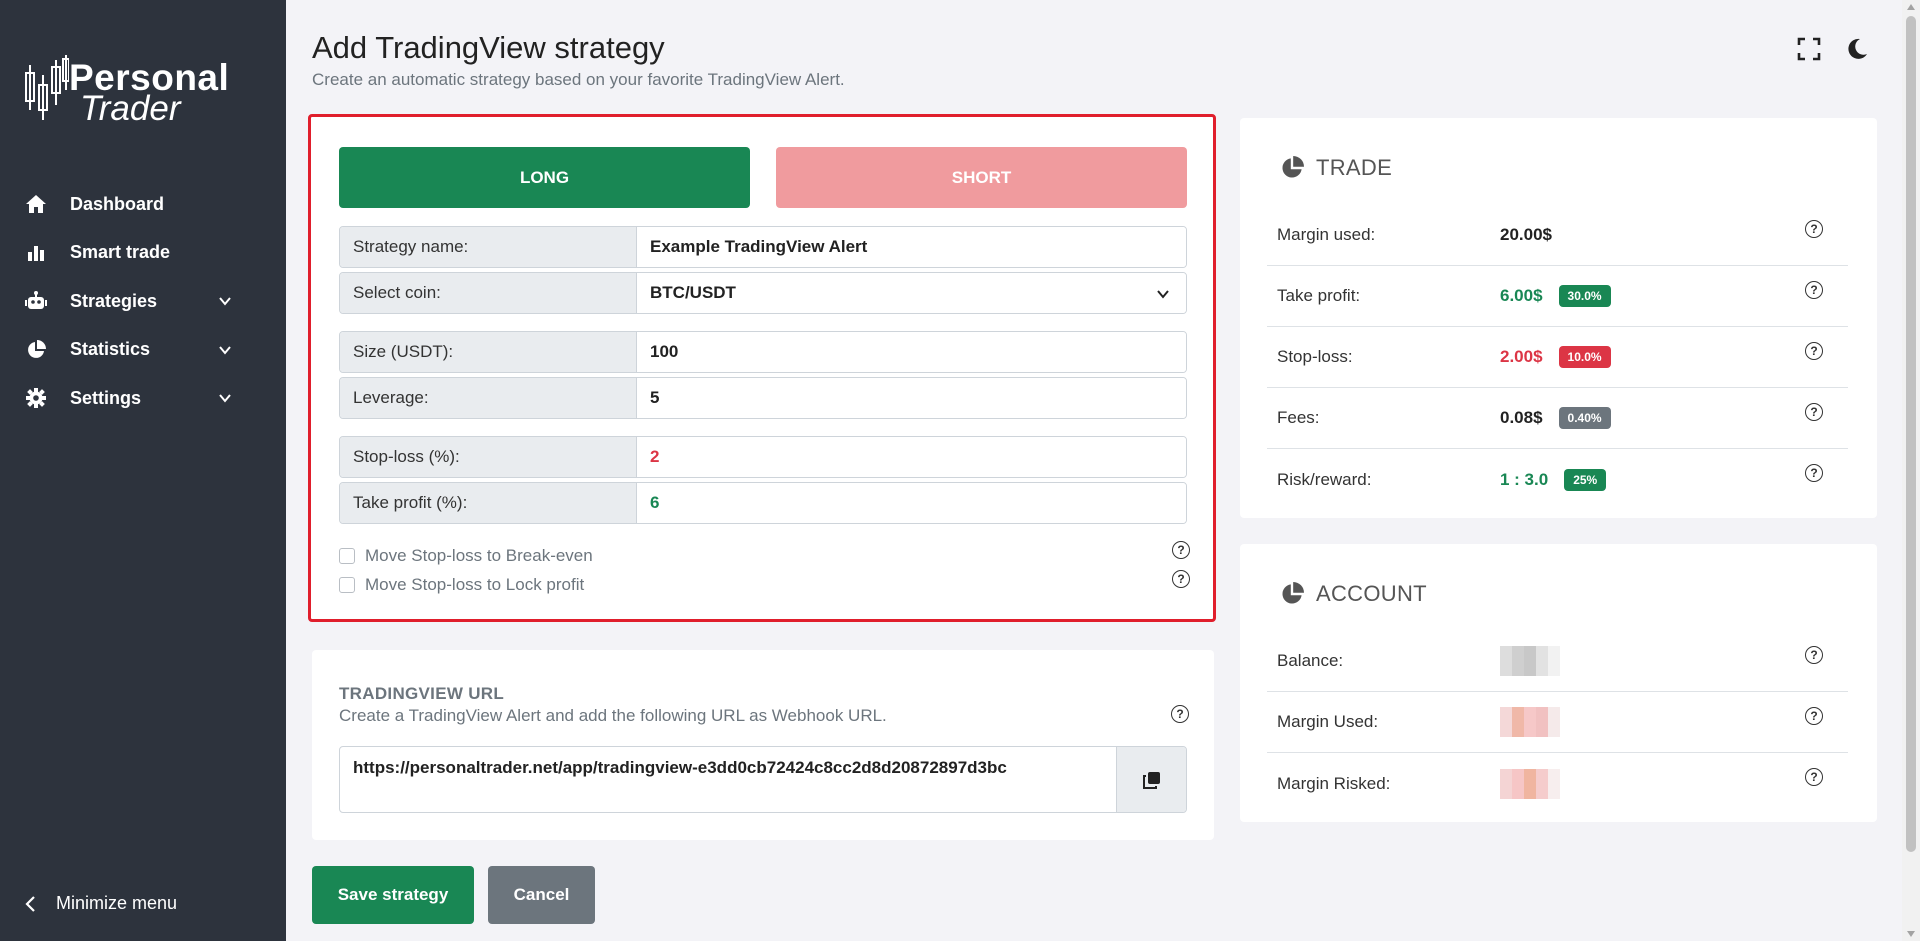  I want to click on stop-loss-row: Stop-loss: 2.00$ 10.0% ?, so click(1557, 357).